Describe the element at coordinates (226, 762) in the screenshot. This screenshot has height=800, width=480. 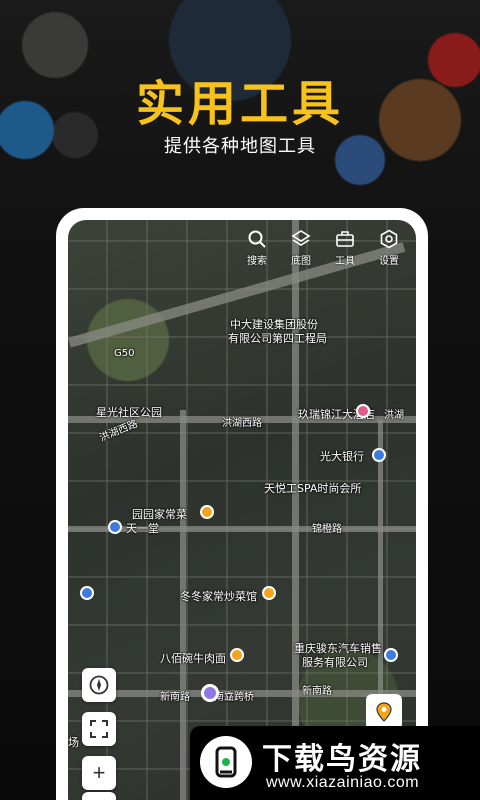
I see `watermark-logo-icon` at that location.